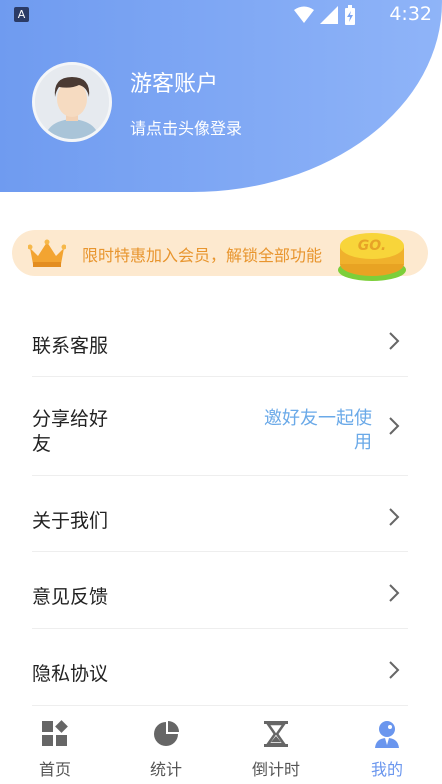 This screenshot has width=442, height=784. I want to click on menu-item-label: 意见反馈, so click(70, 597).